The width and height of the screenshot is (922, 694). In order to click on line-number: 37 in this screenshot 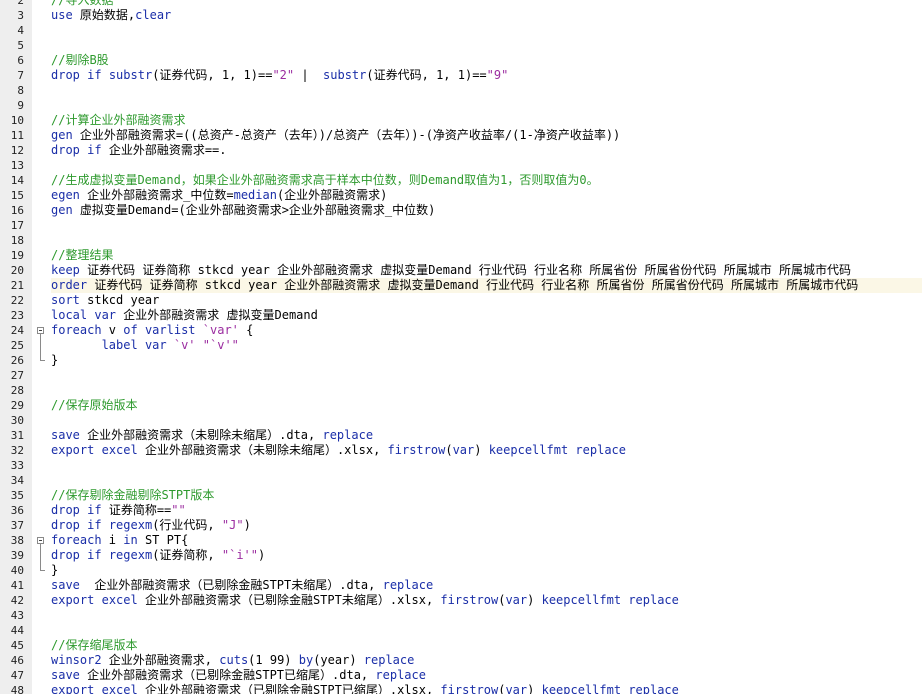, I will do `click(17, 525)`.